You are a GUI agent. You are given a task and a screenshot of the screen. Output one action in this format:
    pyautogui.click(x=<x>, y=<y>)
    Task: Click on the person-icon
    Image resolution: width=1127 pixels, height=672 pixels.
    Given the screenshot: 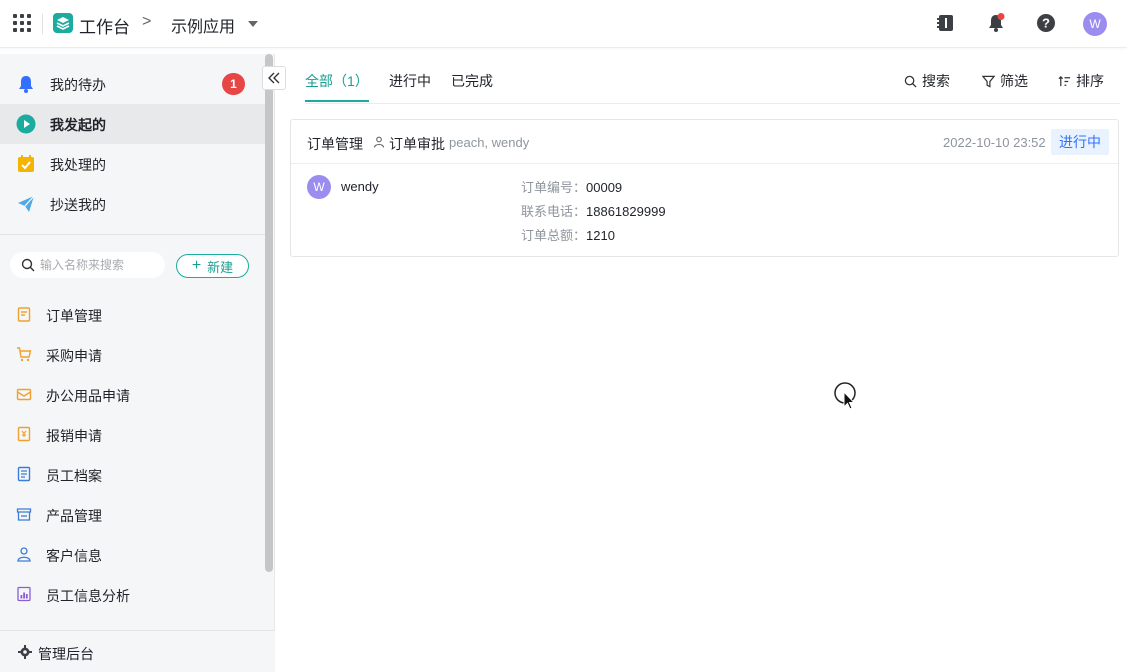 What is the action you would take?
    pyautogui.click(x=24, y=554)
    